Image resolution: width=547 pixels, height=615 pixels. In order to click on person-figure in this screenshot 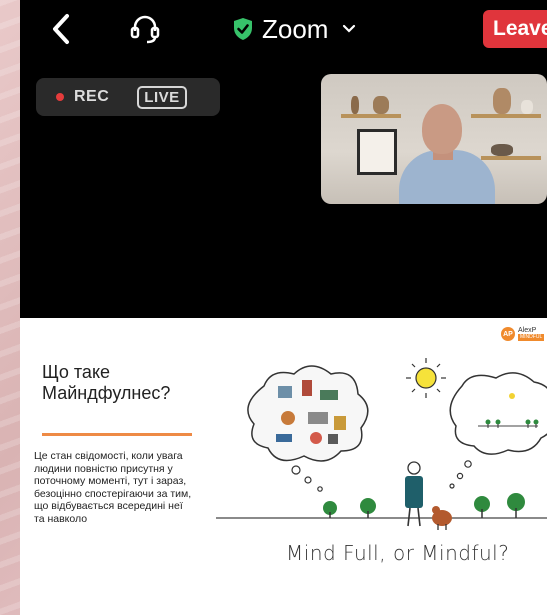, I will do `click(414, 494)`.